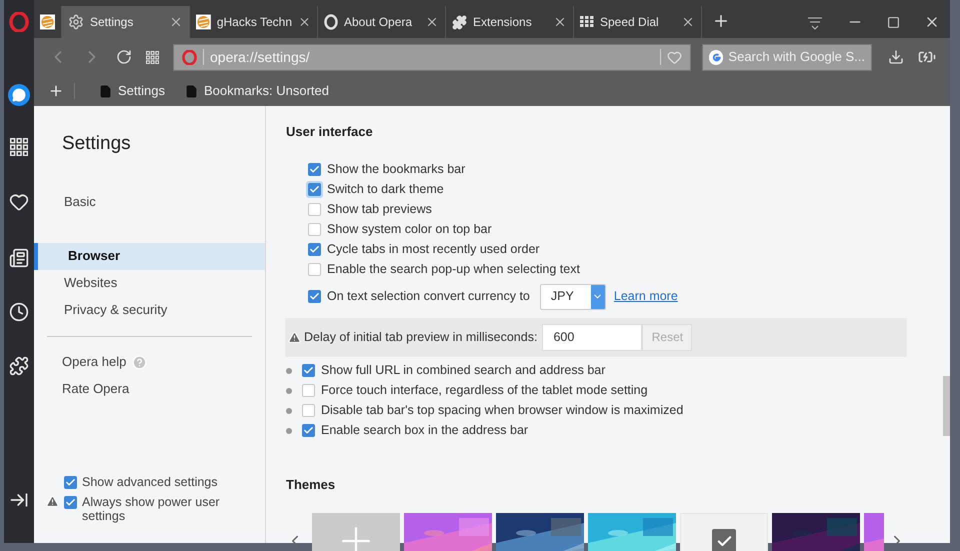 This screenshot has width=960, height=551. Describe the element at coordinates (379, 22) in the screenshot. I see `tab-title: About Opera` at that location.